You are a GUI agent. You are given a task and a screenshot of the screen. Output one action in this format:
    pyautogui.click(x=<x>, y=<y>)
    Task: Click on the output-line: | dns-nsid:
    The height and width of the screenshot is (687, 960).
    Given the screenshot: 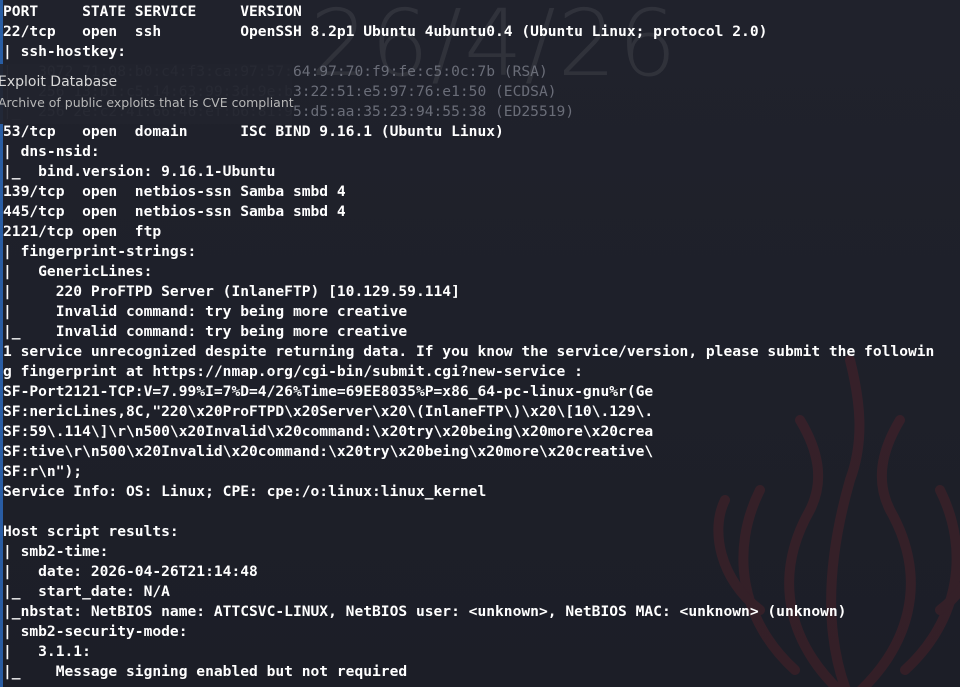 What is the action you would take?
    pyautogui.click(x=51, y=151)
    